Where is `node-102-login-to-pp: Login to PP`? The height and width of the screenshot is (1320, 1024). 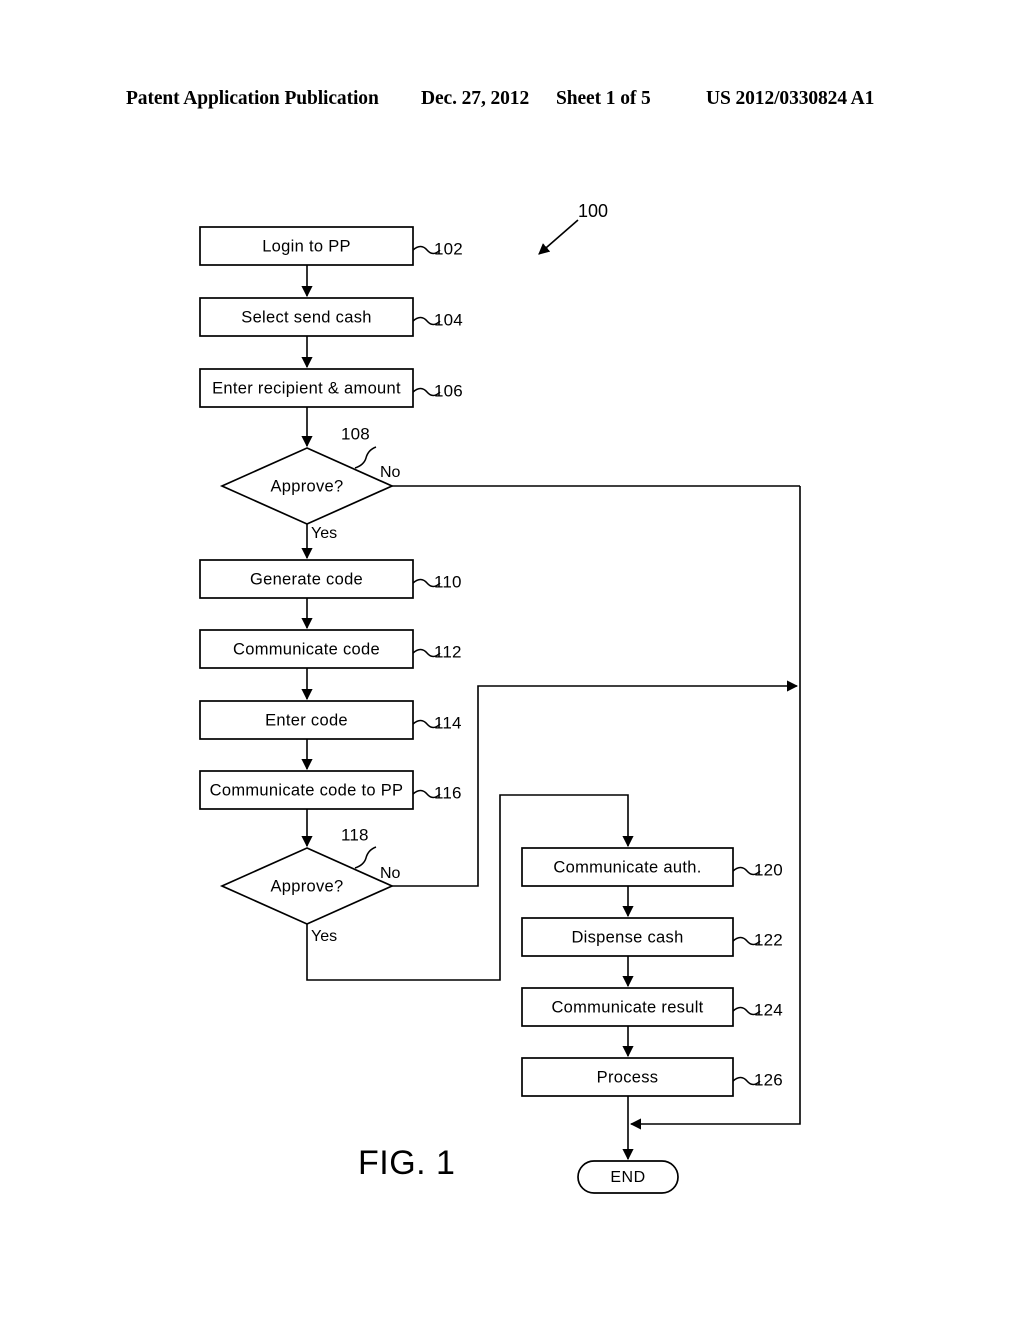 node-102-login-to-pp: Login to PP is located at coordinates (306, 246).